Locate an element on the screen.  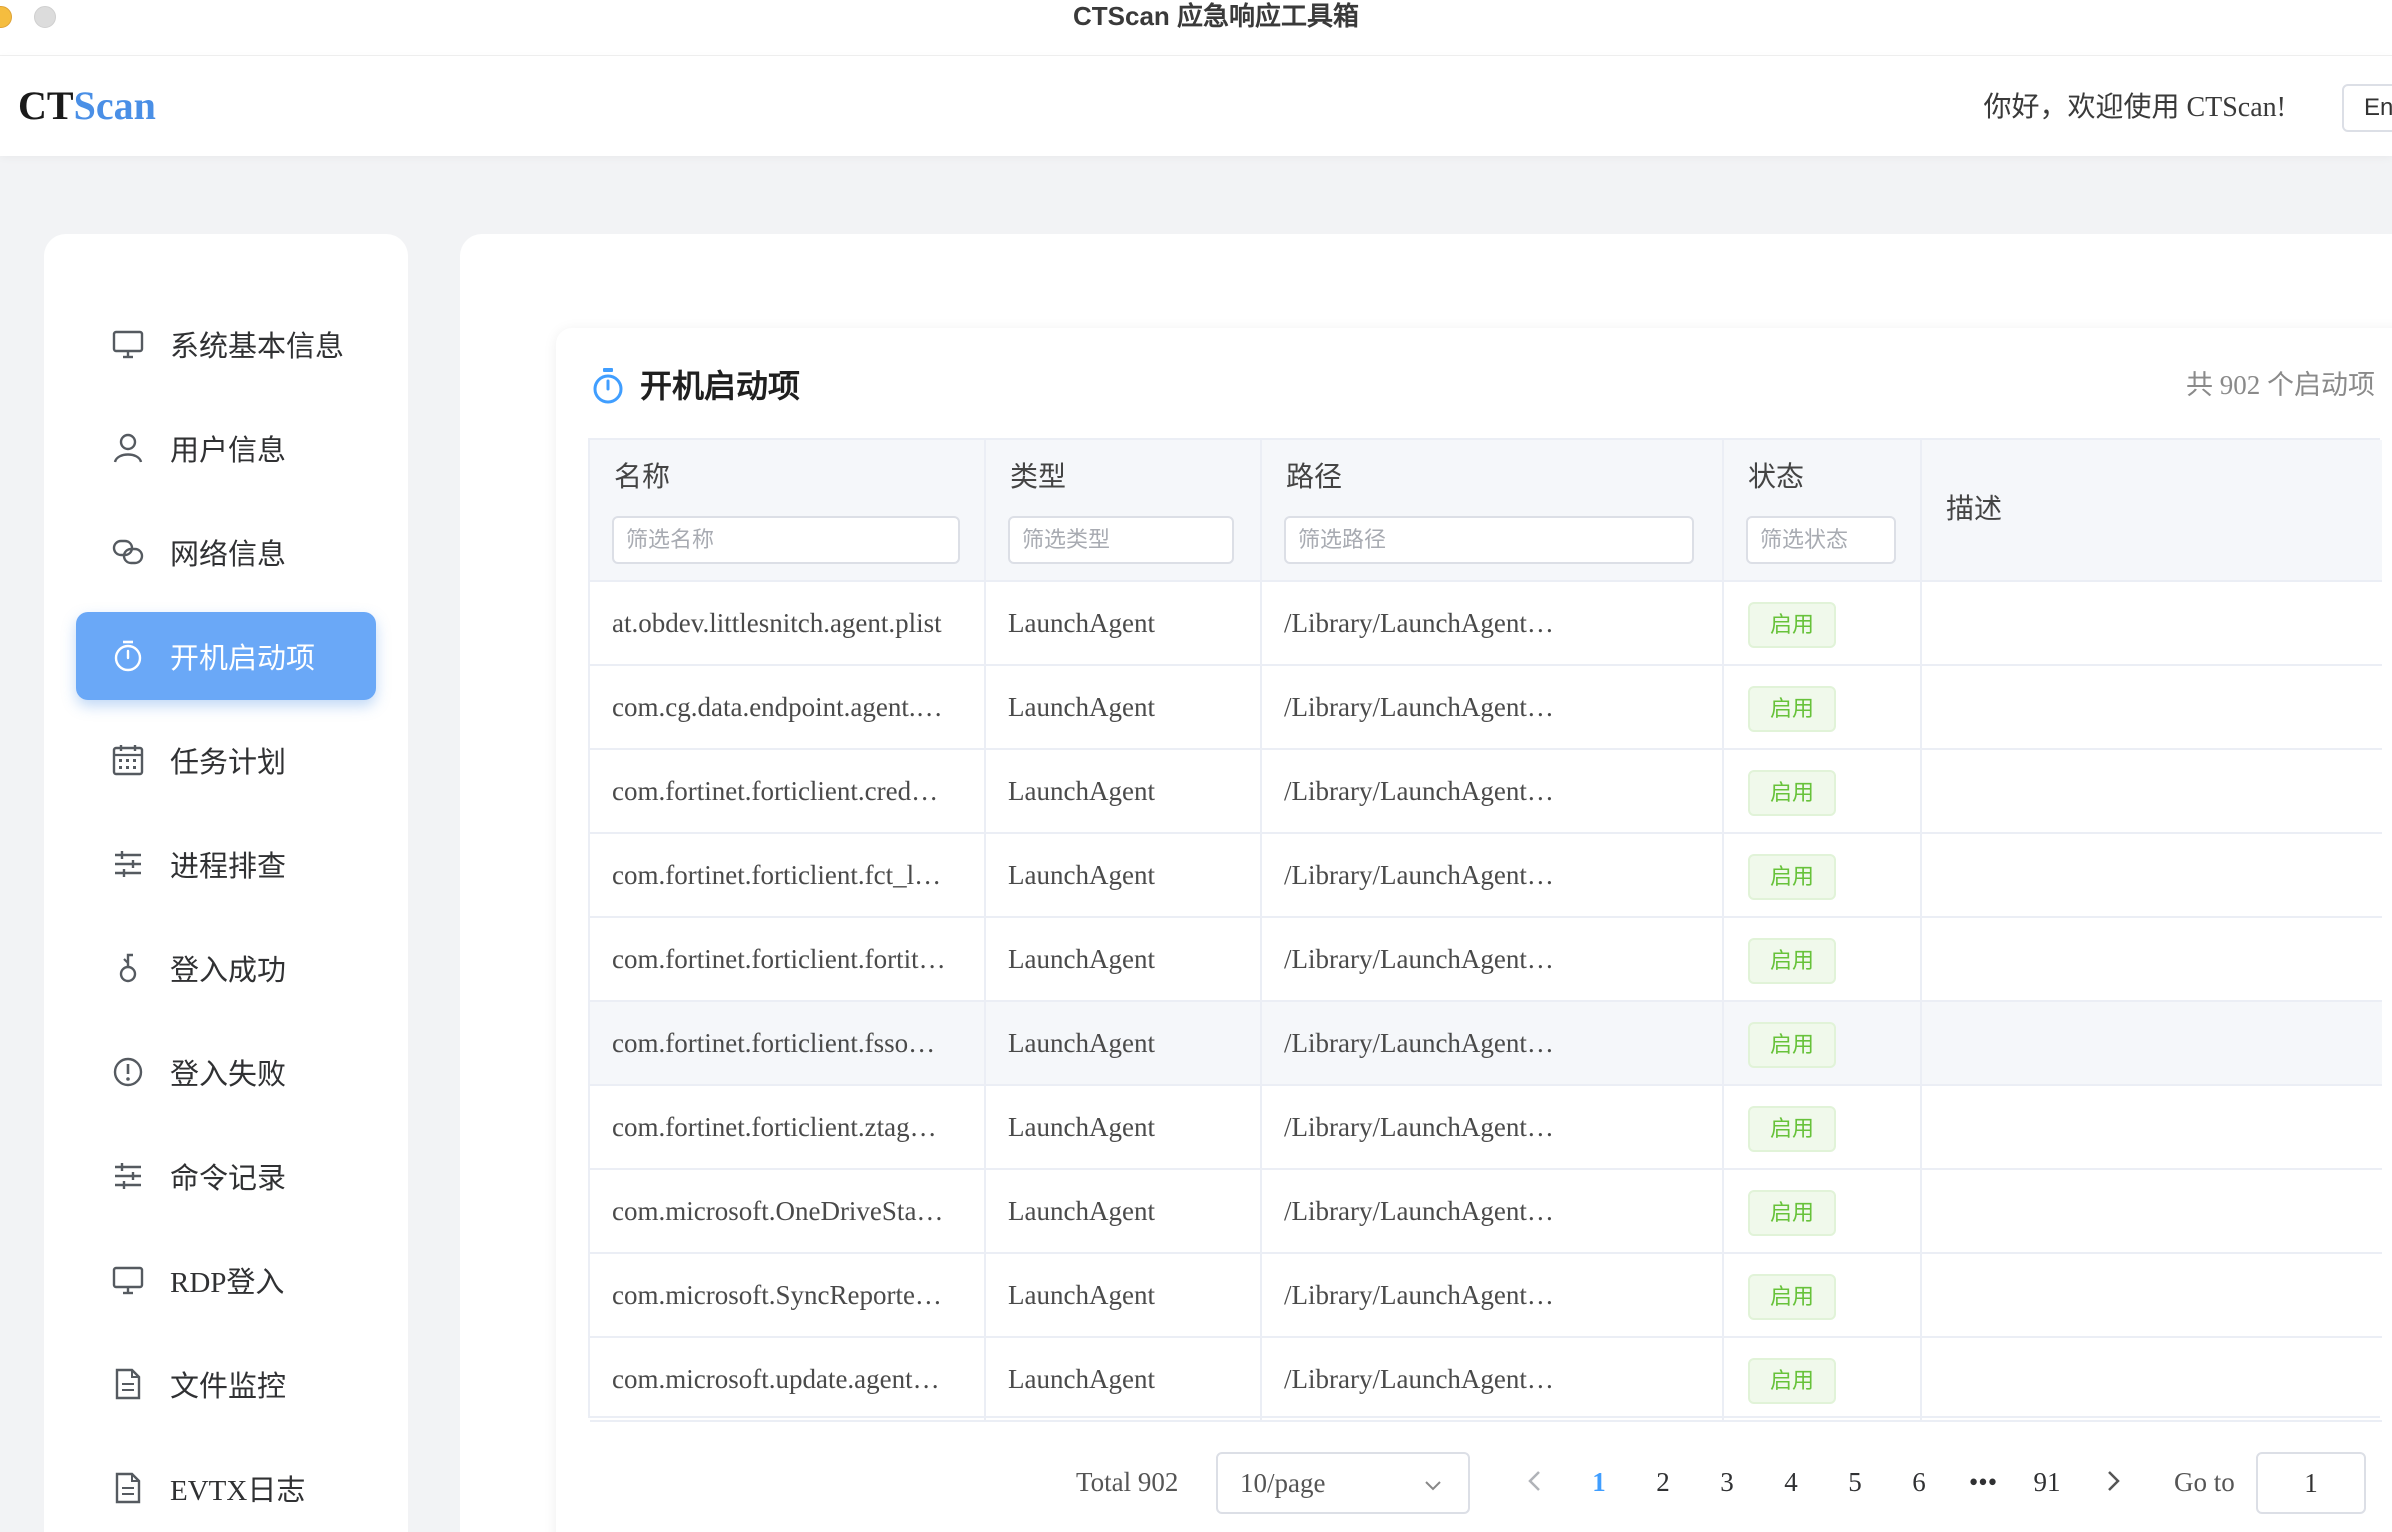
pagination-page: 91 is located at coordinates (2047, 1482).